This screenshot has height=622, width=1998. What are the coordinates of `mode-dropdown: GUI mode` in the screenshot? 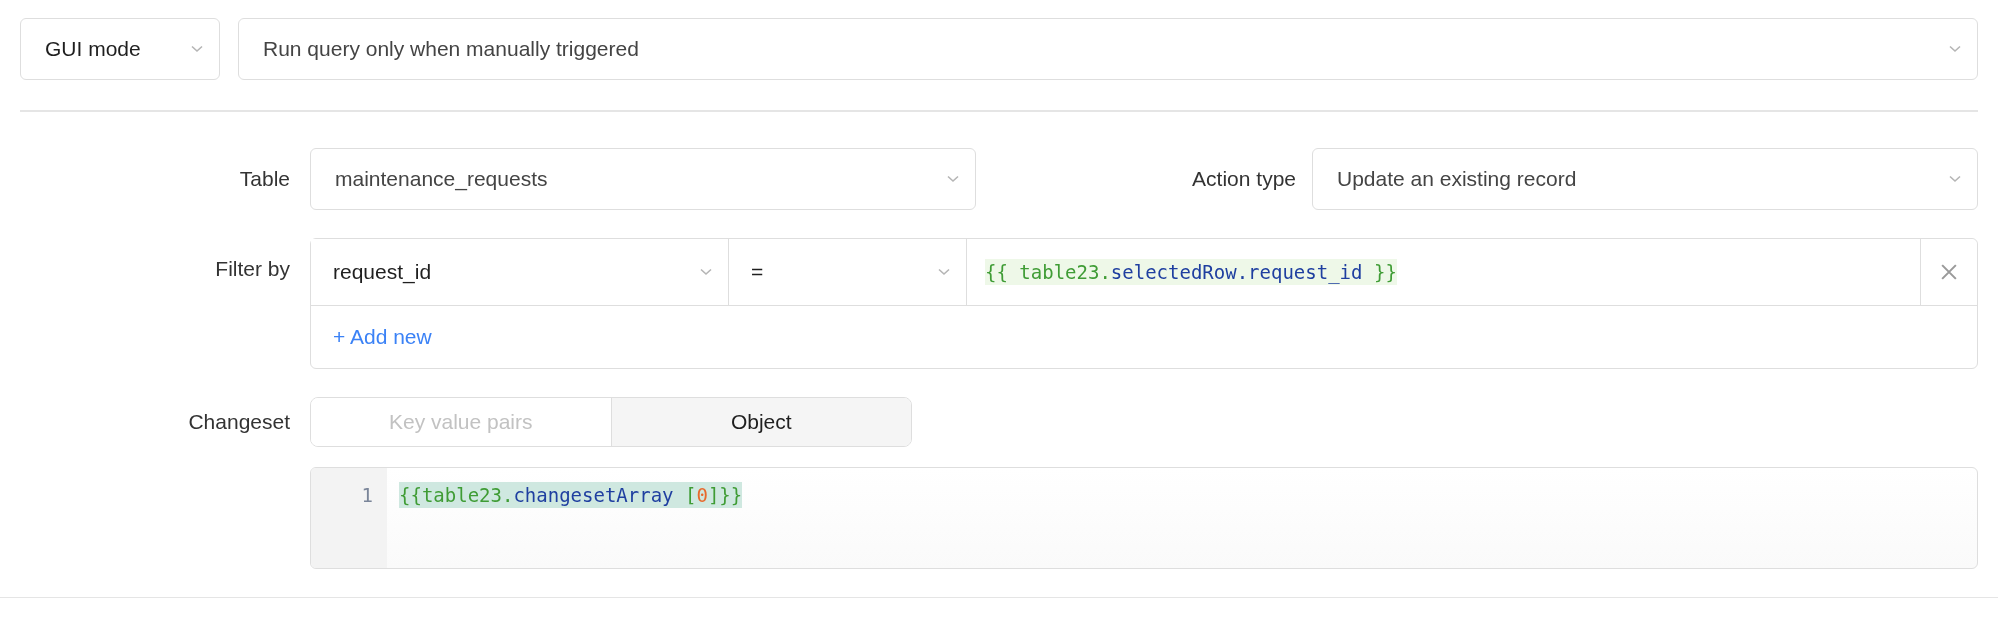 It's located at (120, 49).